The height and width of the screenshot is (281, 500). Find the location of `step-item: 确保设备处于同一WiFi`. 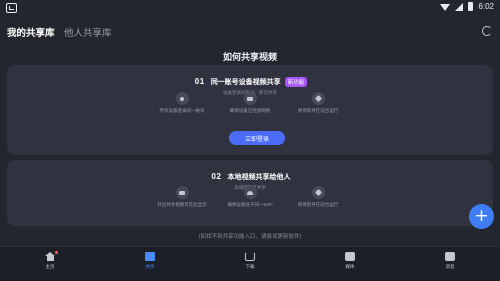

step-item: 确保设备处于同一WiFi is located at coordinates (250, 197).